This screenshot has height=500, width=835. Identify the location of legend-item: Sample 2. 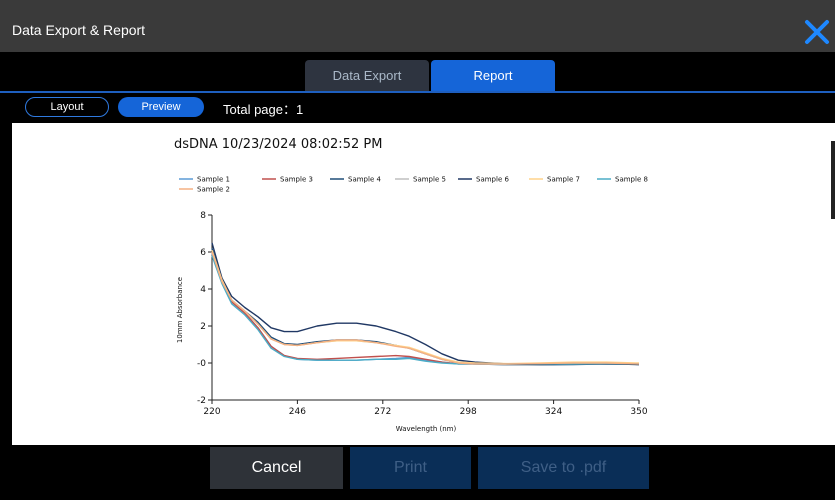
(204, 190).